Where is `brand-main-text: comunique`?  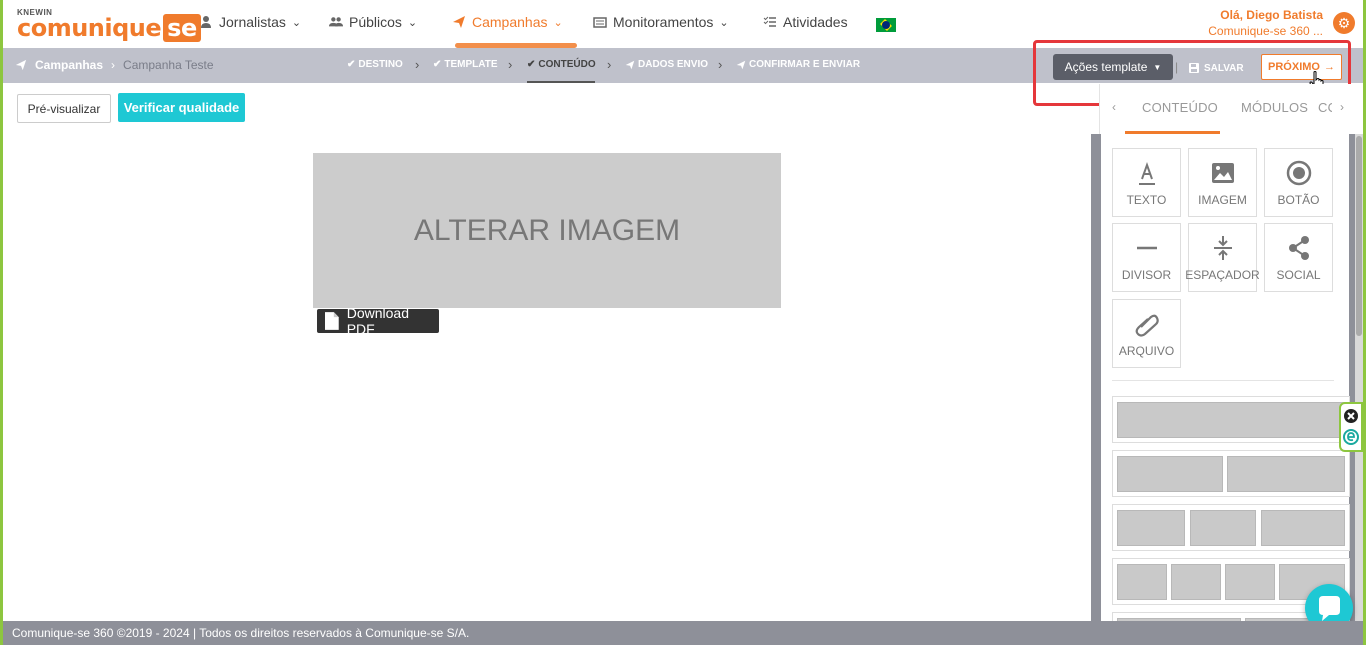
brand-main-text: comunique is located at coordinates (89, 28).